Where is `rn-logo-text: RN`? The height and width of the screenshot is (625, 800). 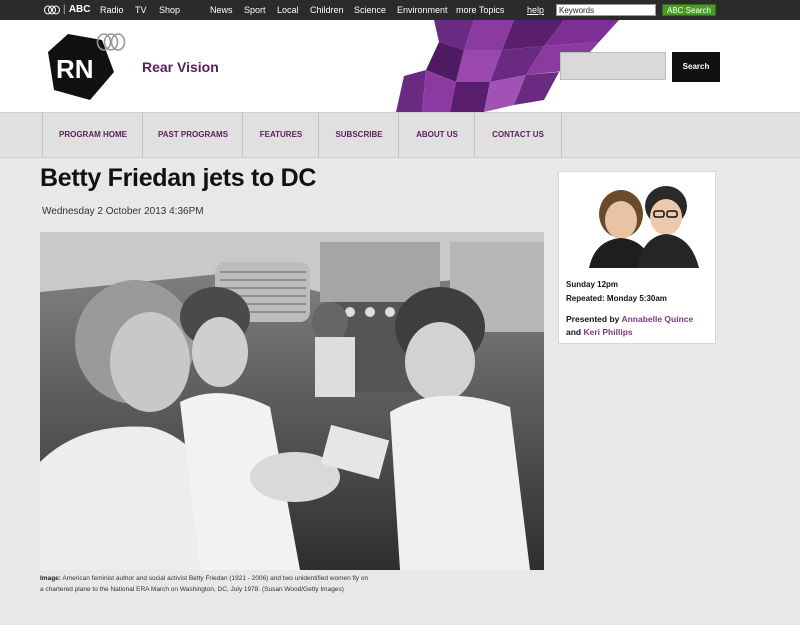
rn-logo-text: RN is located at coordinates (75, 69).